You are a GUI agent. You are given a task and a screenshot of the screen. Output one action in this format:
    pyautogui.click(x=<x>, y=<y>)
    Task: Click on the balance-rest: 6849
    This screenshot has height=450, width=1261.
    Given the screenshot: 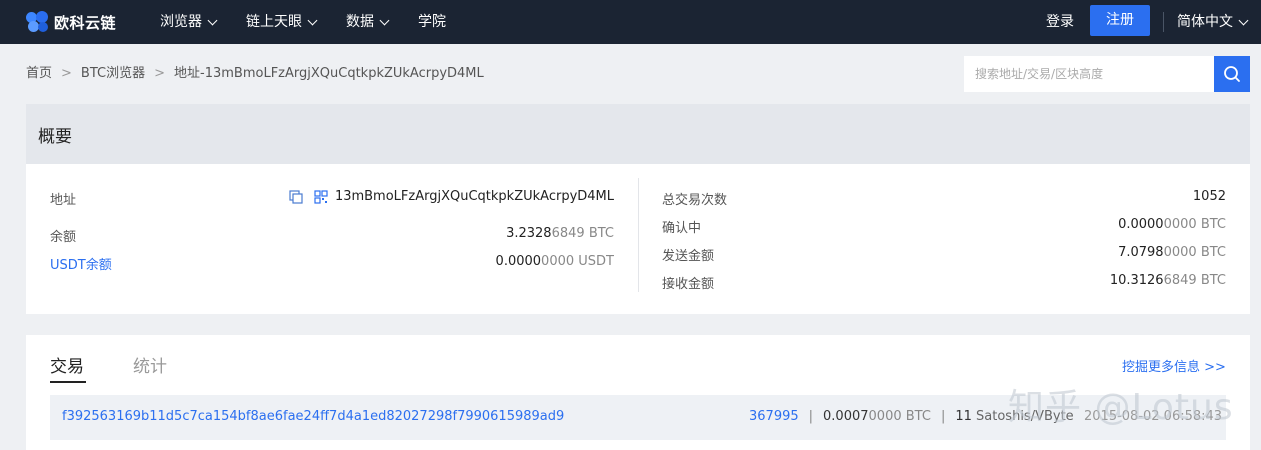 What is the action you would take?
    pyautogui.click(x=568, y=233)
    